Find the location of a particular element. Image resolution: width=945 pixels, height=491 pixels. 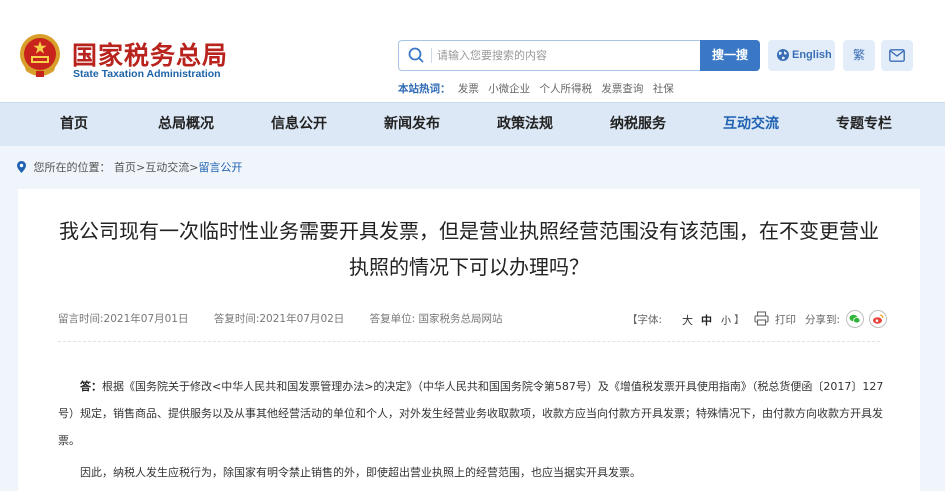

breadcrumb-prefix: 您所在的位置： is located at coordinates (72, 167).